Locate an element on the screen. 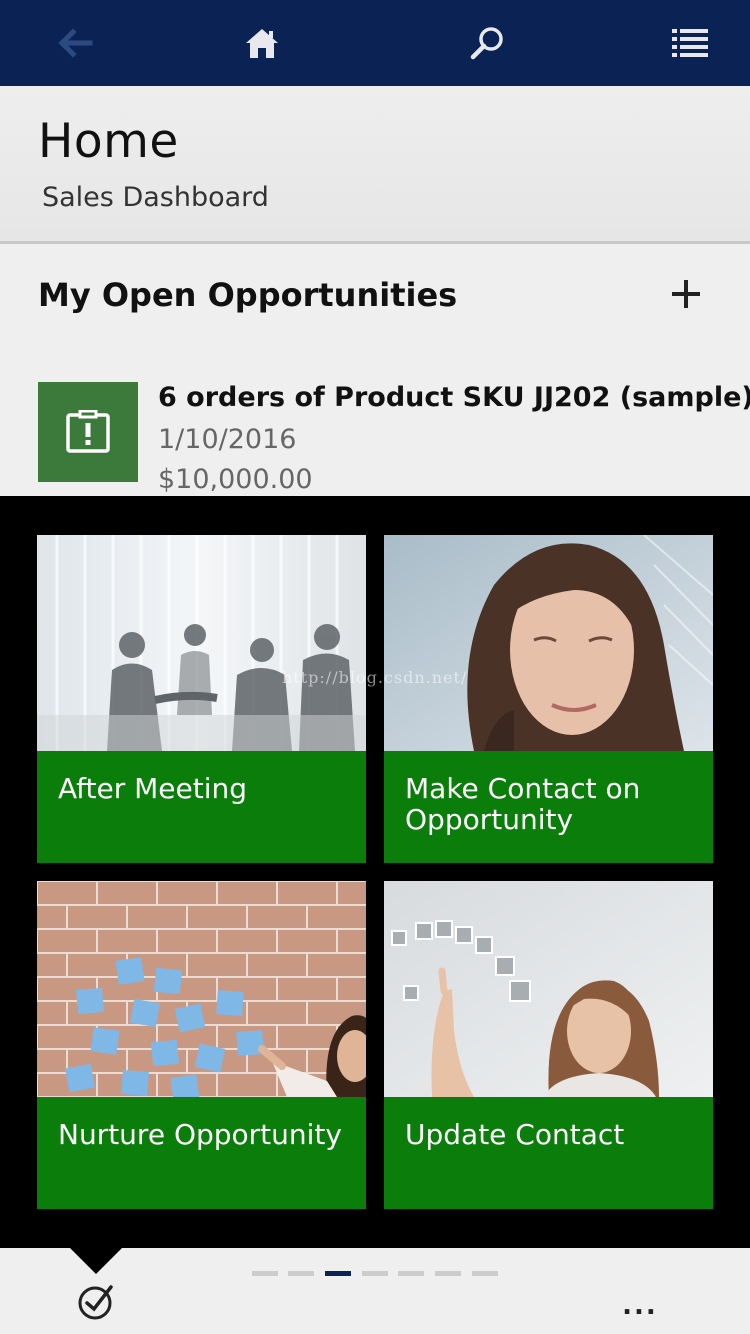  menu-button is located at coordinates (690, 43).